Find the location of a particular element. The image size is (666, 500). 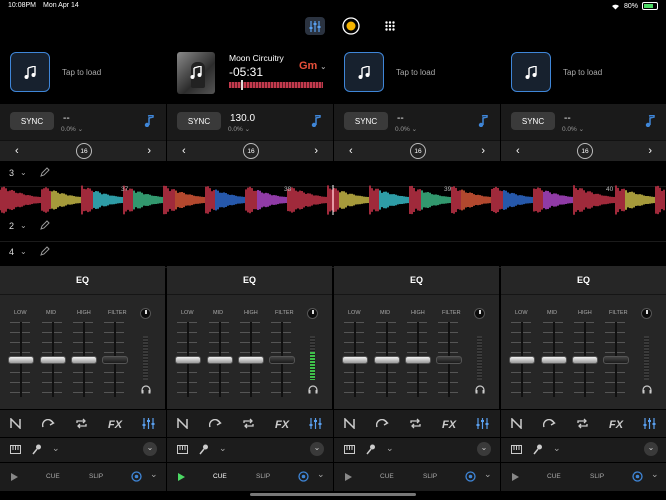

deck-row-3: 3 ⌄ is located at coordinates (333, 174).